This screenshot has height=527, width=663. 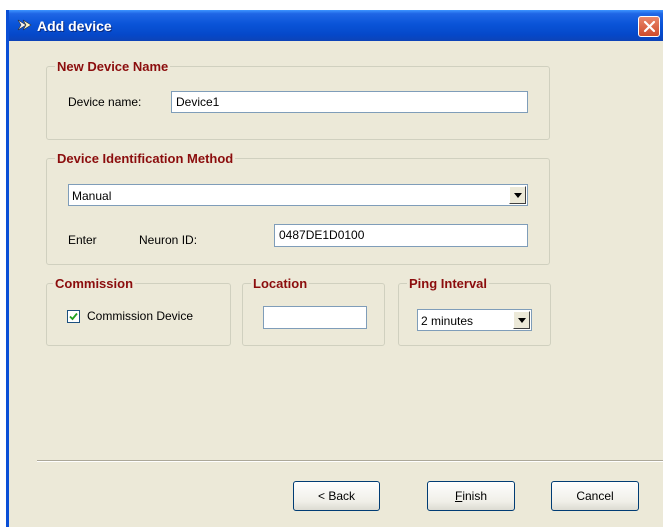 I want to click on ping-interval-legend: Ping Interval, so click(x=448, y=283).